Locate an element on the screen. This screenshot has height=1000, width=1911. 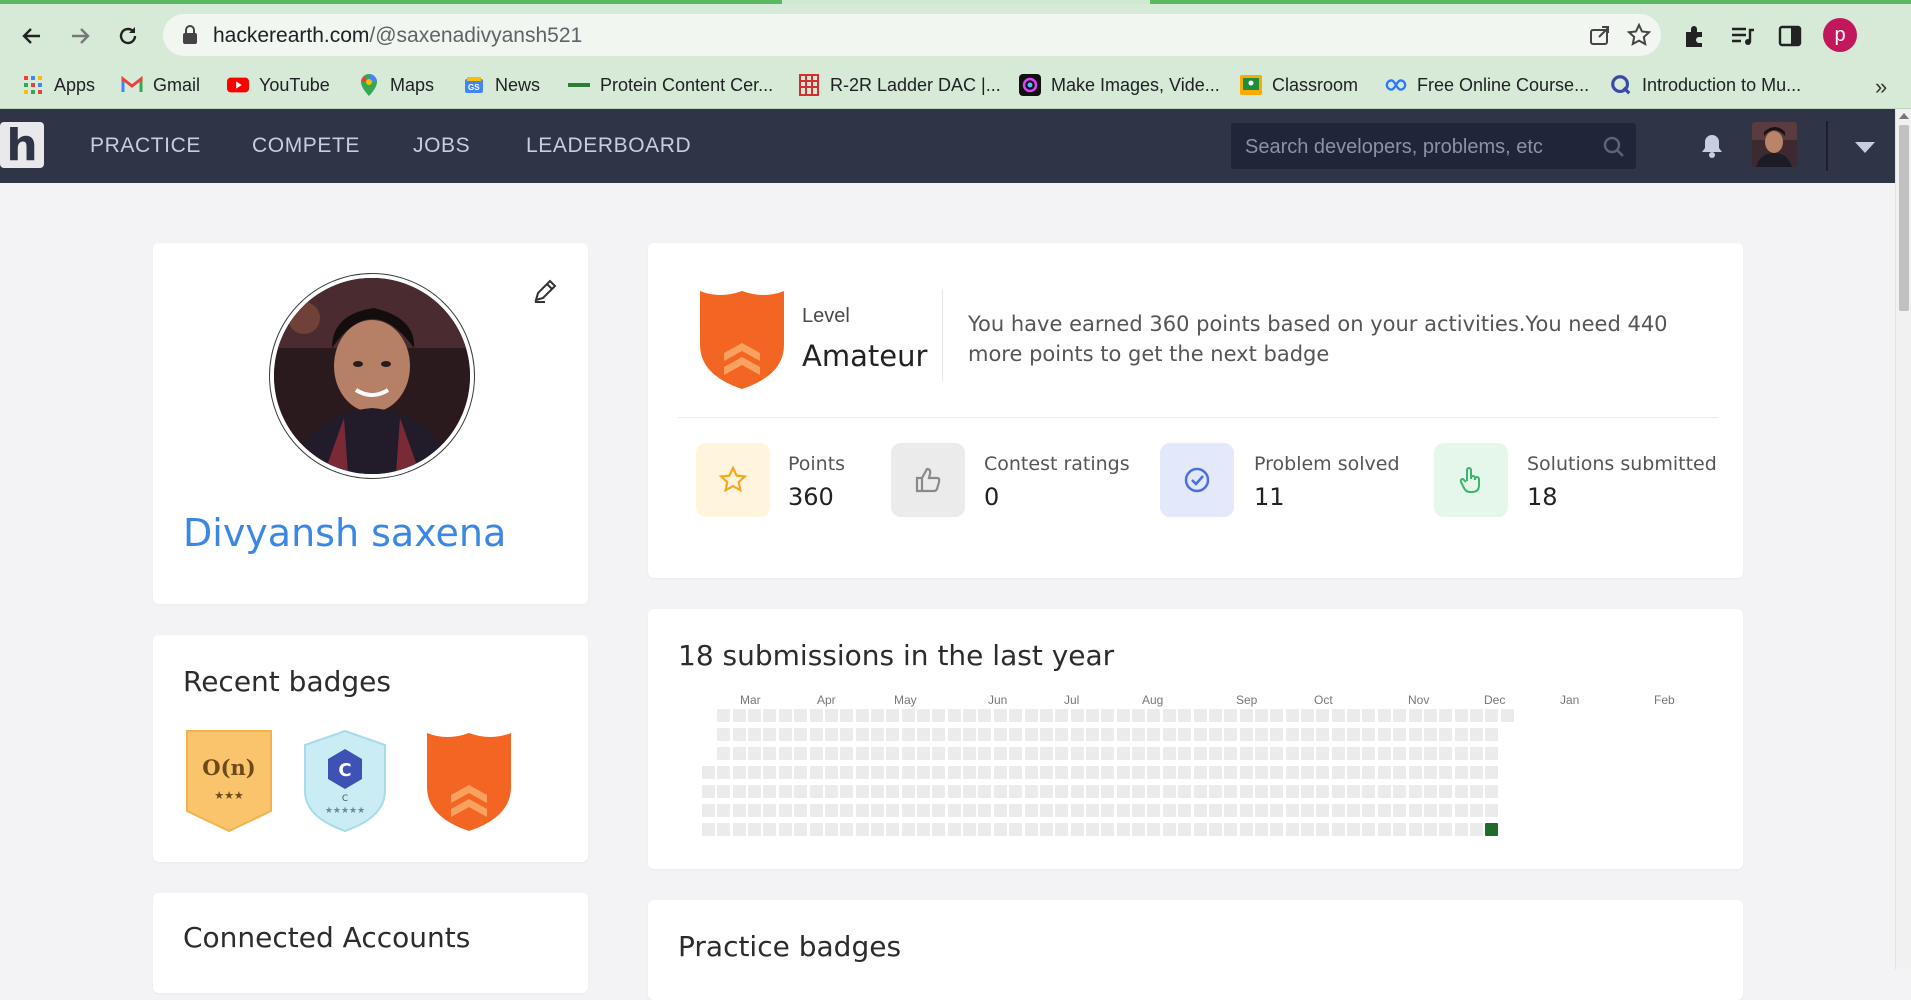
page-scrollbar is located at coordinates (1903, 539).